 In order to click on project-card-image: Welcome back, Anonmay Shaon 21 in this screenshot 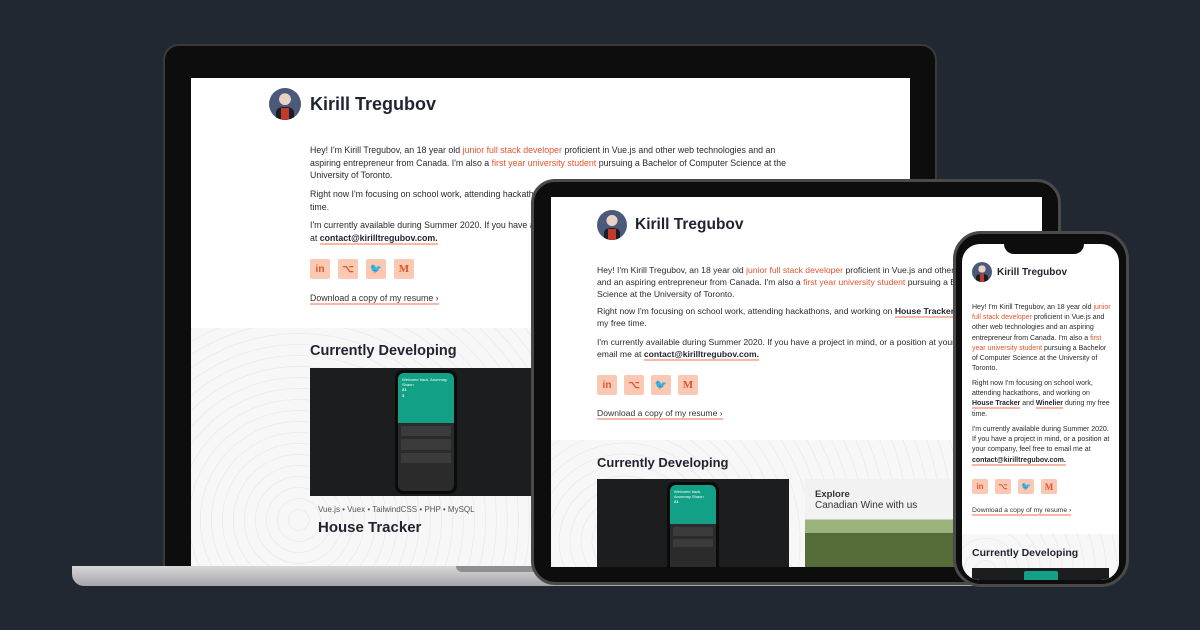, I will do `click(693, 523)`.